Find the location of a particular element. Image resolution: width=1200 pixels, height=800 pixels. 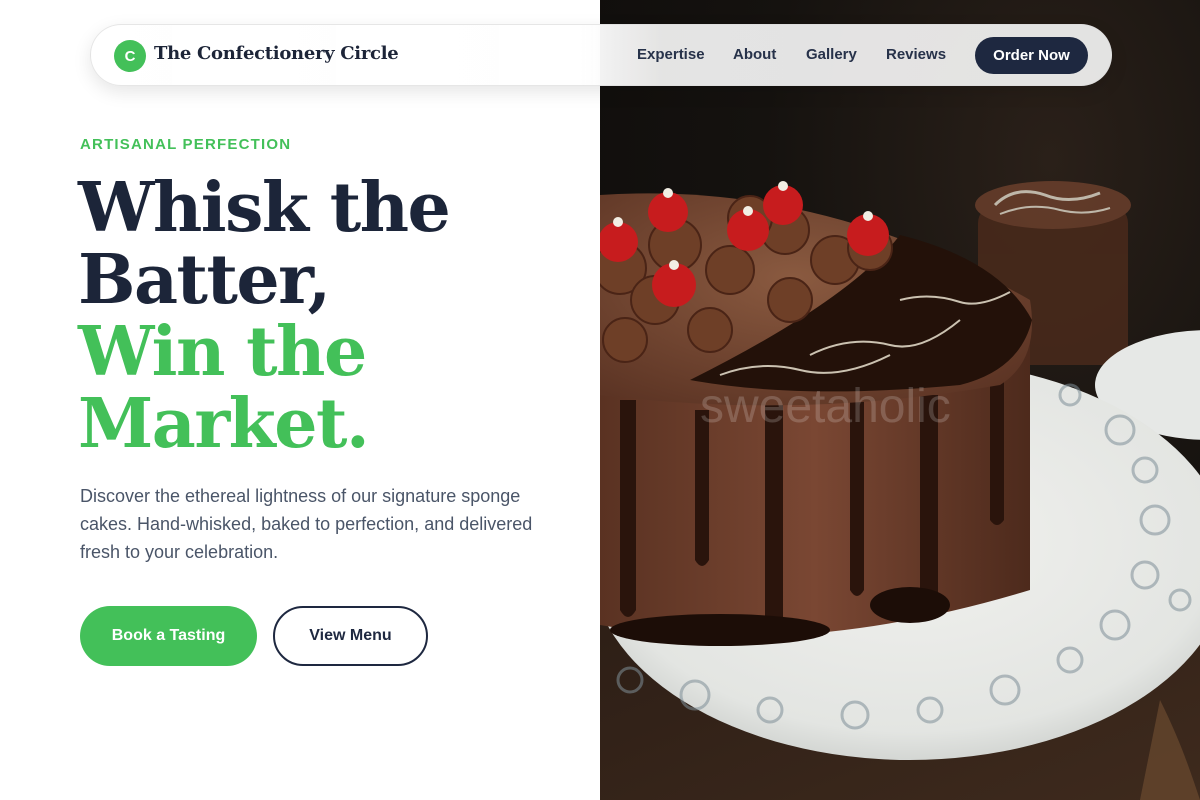

headline-line-1: Whisk the is located at coordinates (264, 208).